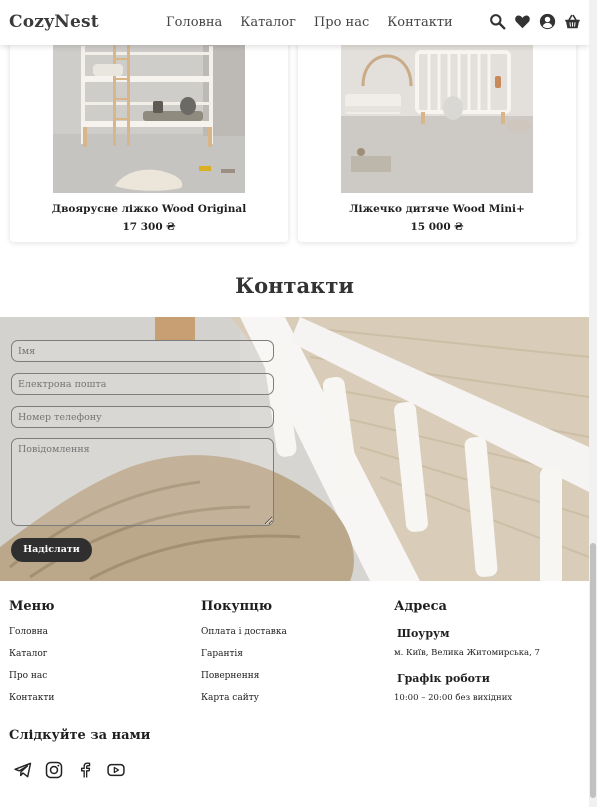 The width and height of the screenshot is (597, 807). What do you see at coordinates (54, 22) in the screenshot?
I see `logo: CozyNest` at bounding box center [54, 22].